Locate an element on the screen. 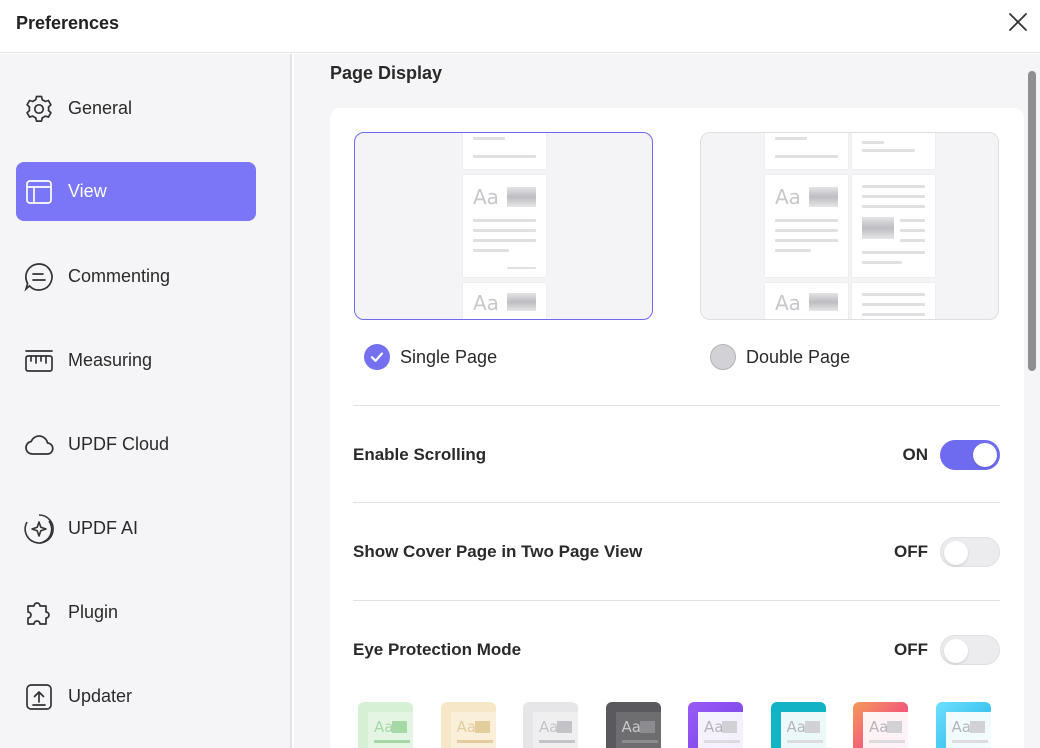 The height and width of the screenshot is (748, 1040). window-title: Preferences is located at coordinates (68, 23).